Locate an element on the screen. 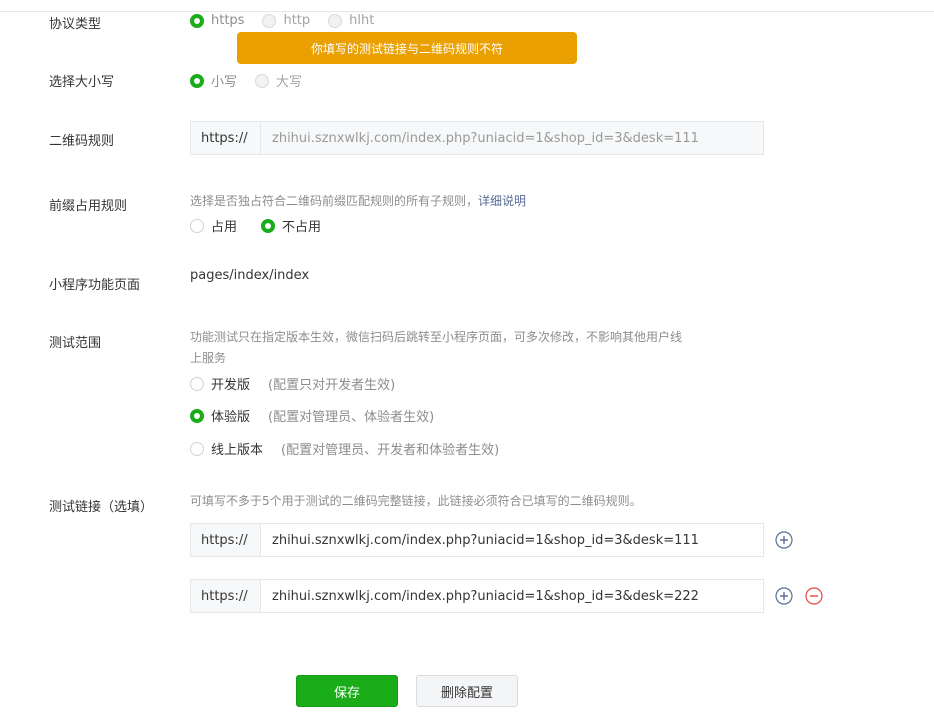 The image size is (934, 728). page-value: pages/index/index is located at coordinates (250, 275).